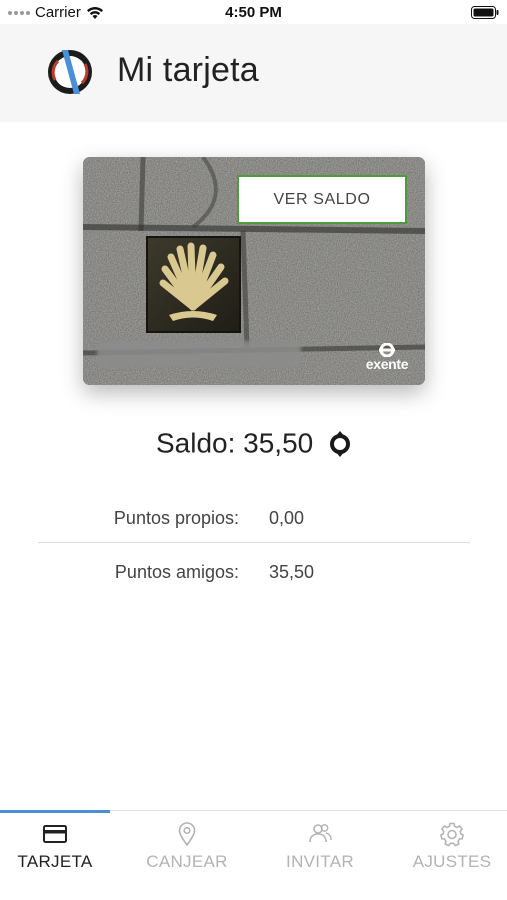 This screenshot has width=507, height=900. Describe the element at coordinates (187, 834) in the screenshot. I see `location-pin-icon` at that location.